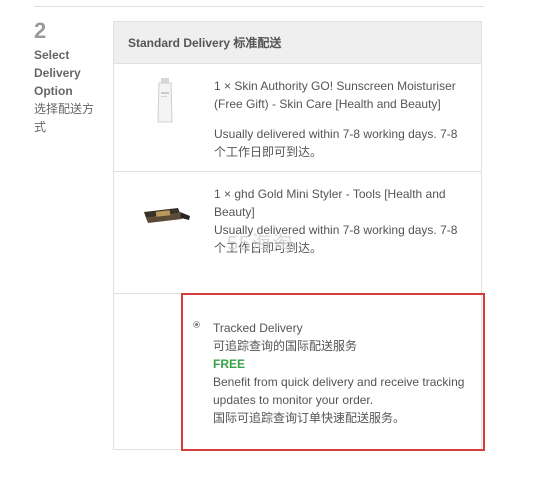 This screenshot has width=540, height=481. I want to click on delivery-option-name-cn: 可追踪查询的国际配送服务, so click(285, 346).